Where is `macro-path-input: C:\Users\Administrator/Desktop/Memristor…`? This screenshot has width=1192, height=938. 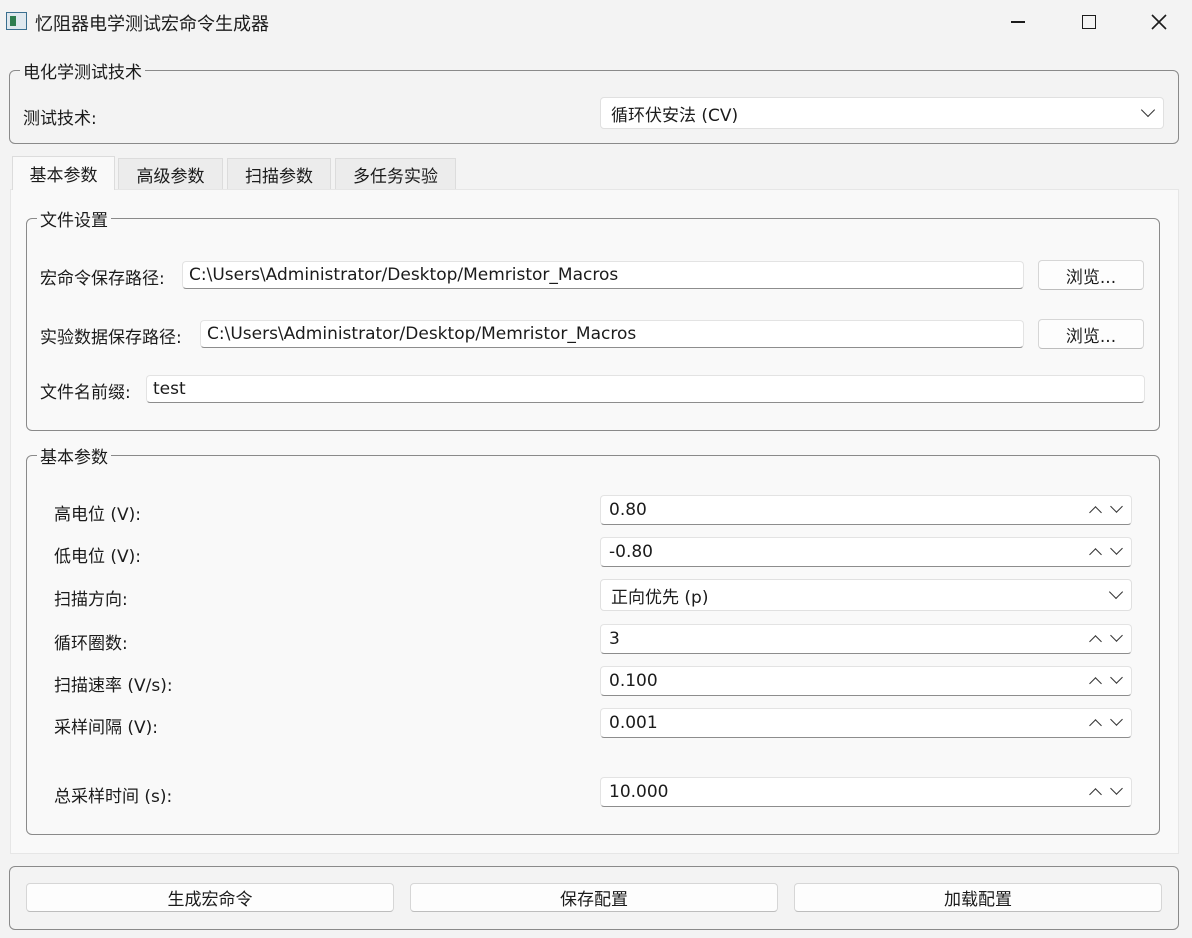
macro-path-input: C:\Users\Administrator/Desktop/Memristor… is located at coordinates (603, 275).